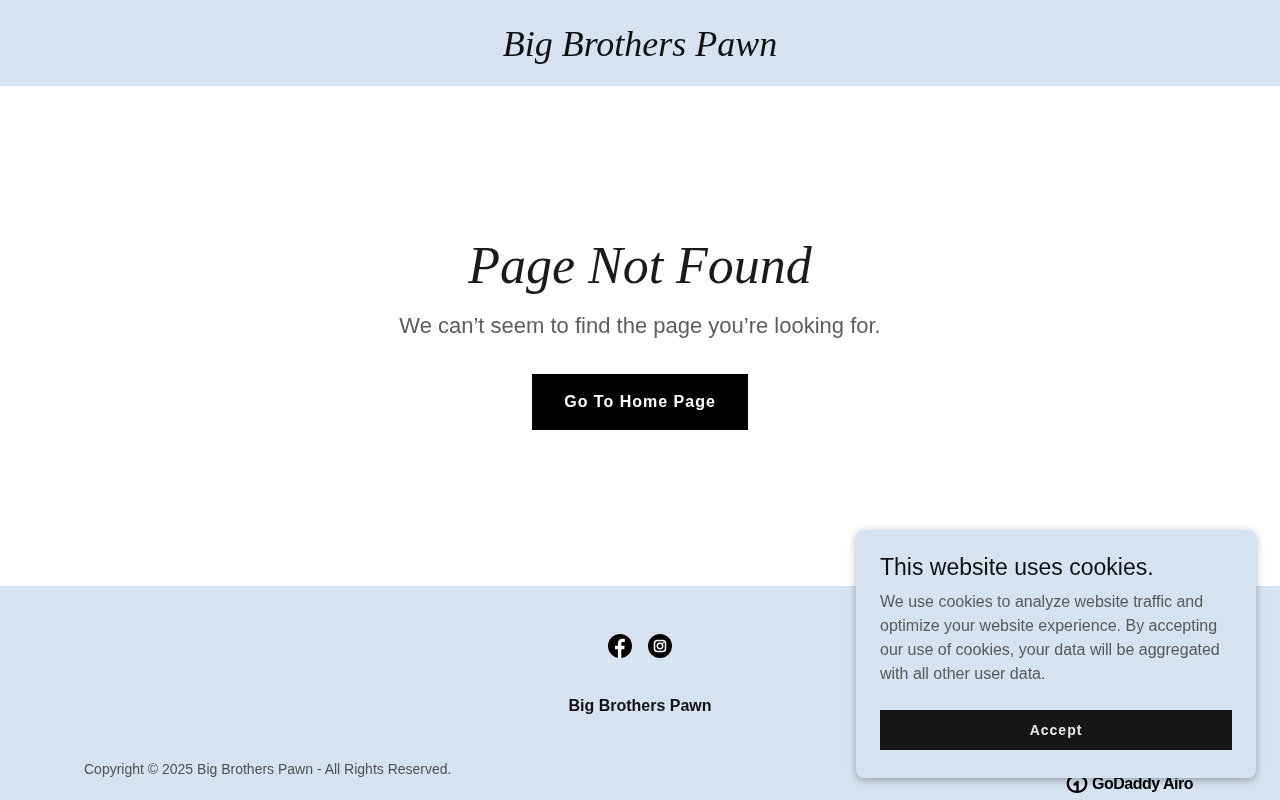 The height and width of the screenshot is (800, 1280). Describe the element at coordinates (1077, 784) in the screenshot. I see `swirl-logo-icon` at that location.